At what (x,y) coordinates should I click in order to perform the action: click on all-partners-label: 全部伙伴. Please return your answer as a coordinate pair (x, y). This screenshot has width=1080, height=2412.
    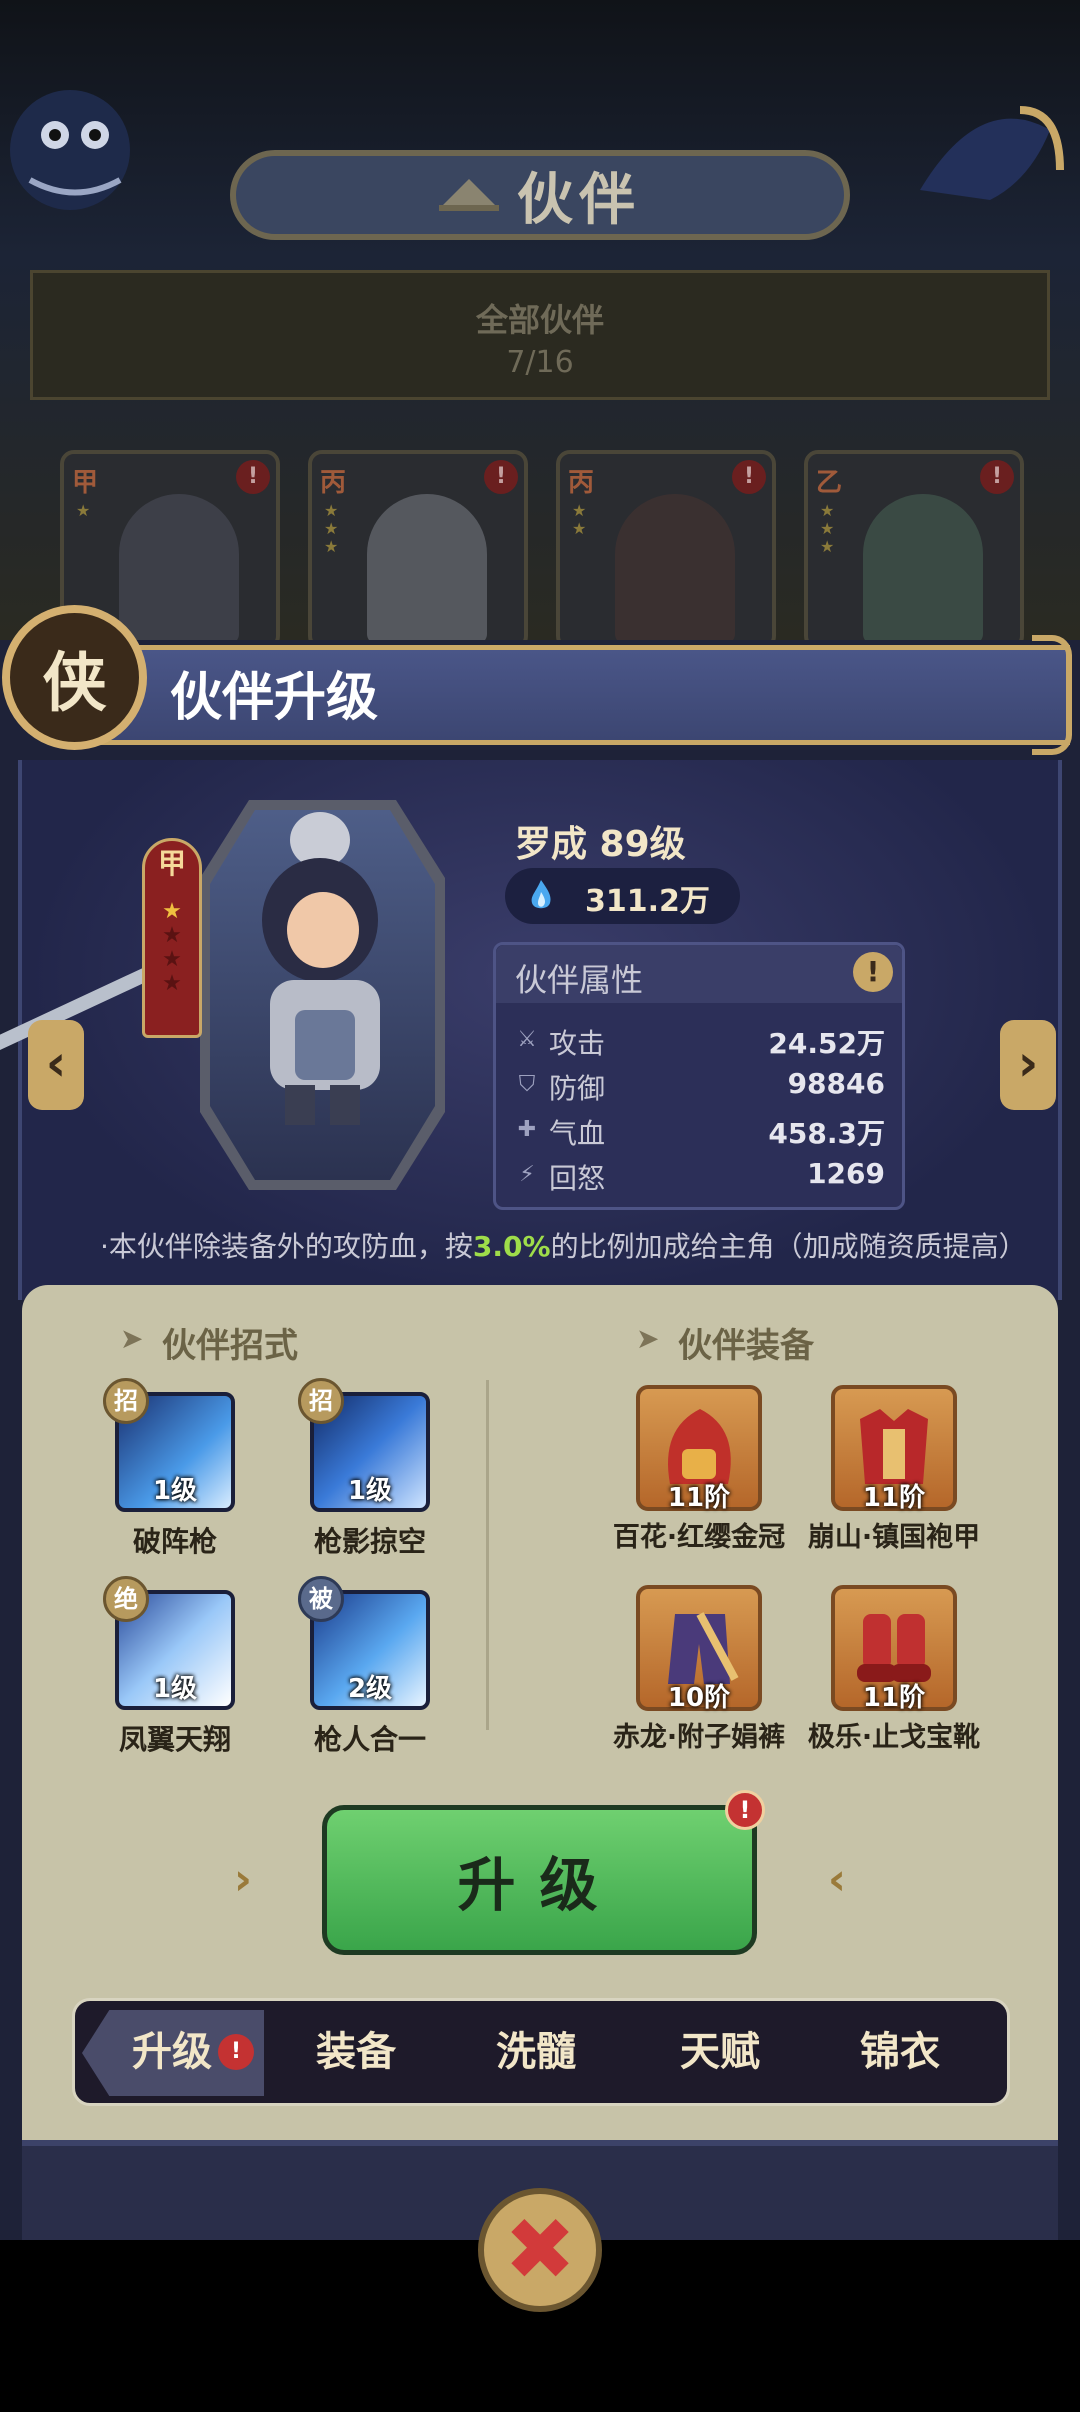
    Looking at the image, I should click on (539, 320).